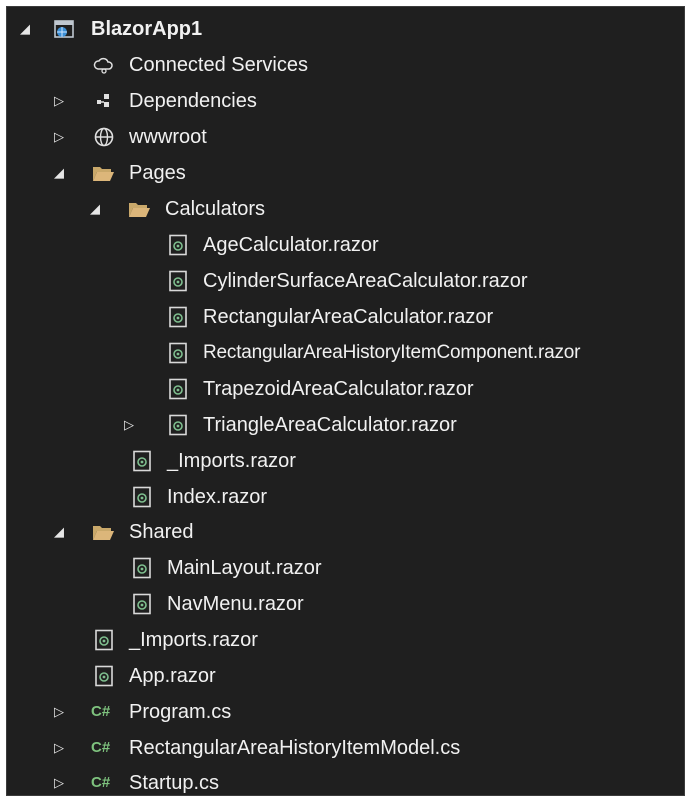 This screenshot has width=685, height=799. Describe the element at coordinates (345, 209) in the screenshot. I see `tree-item-calculators-folder: ◢ Calculators` at that location.